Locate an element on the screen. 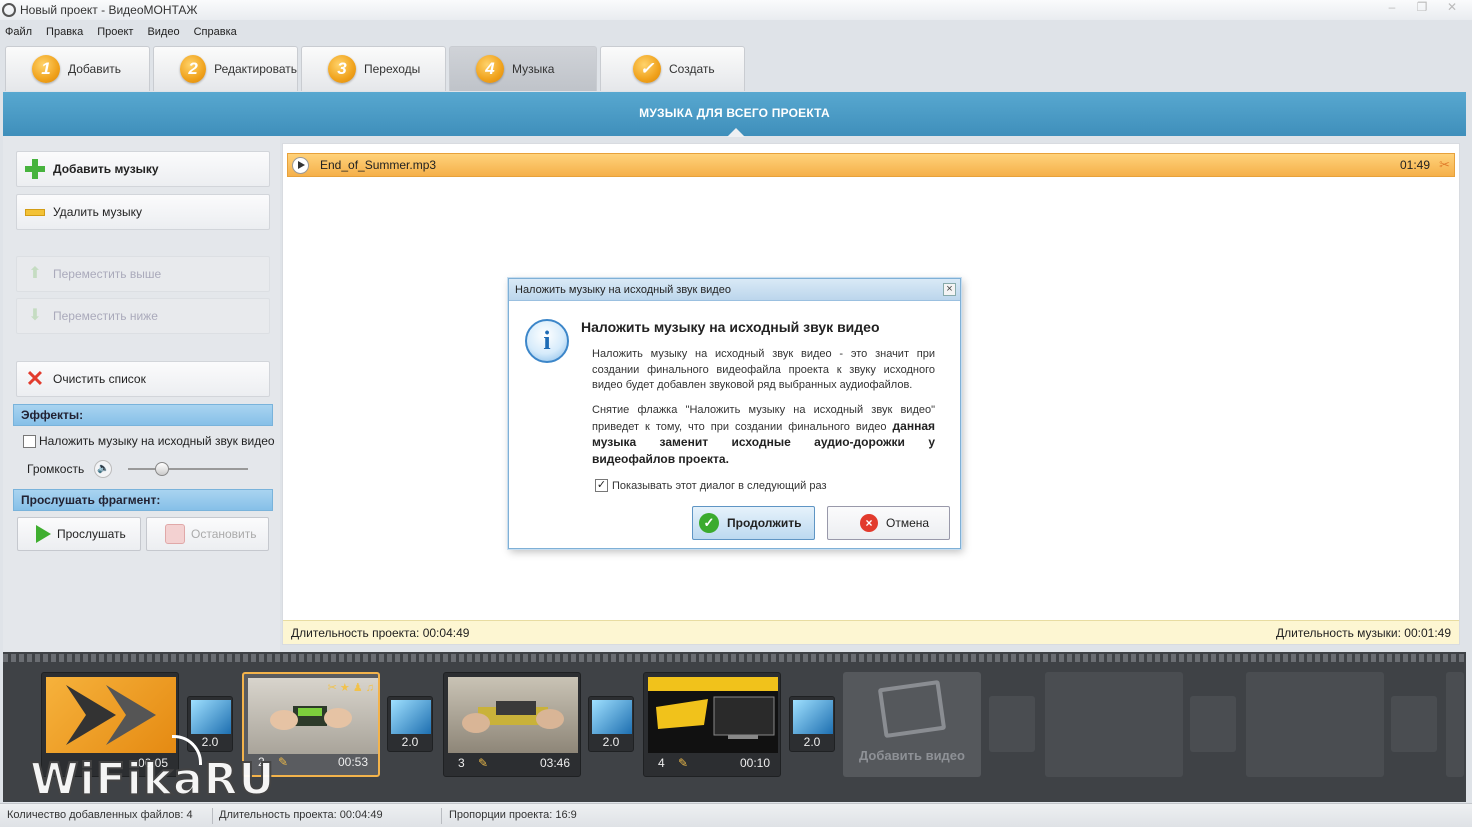  header-notch is located at coordinates (736, 132).